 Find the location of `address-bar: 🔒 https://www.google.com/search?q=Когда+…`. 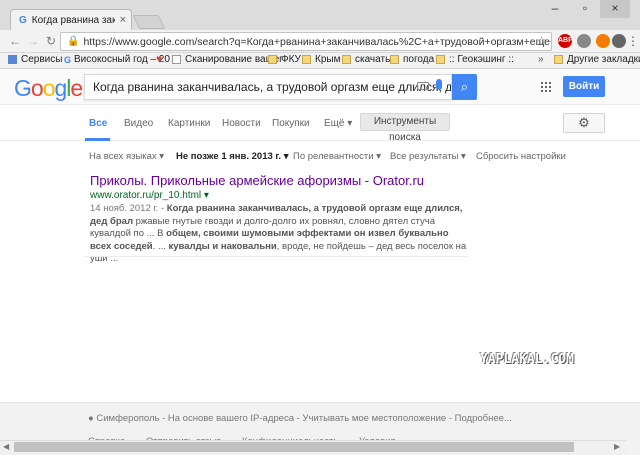

address-bar: 🔒 https://www.google.com/search?q=Когда+… is located at coordinates (306, 41).